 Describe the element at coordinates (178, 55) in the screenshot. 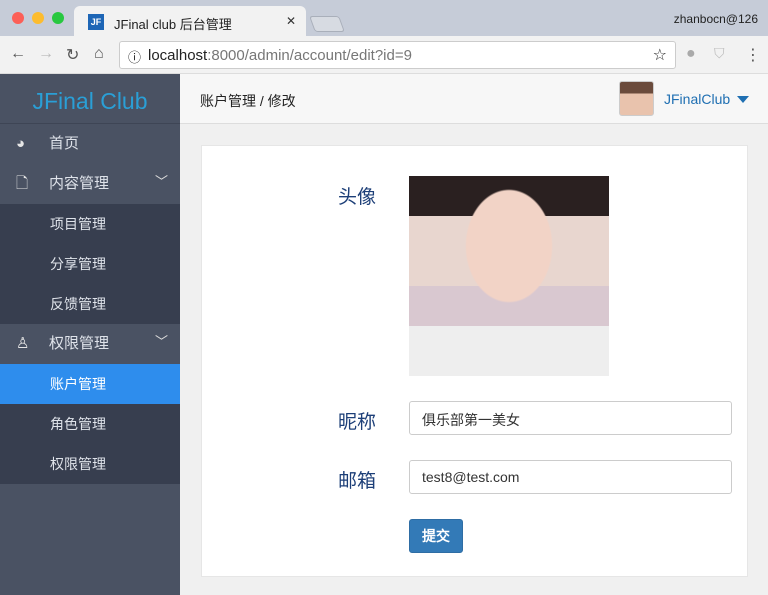

I see `url-host: localhost` at that location.